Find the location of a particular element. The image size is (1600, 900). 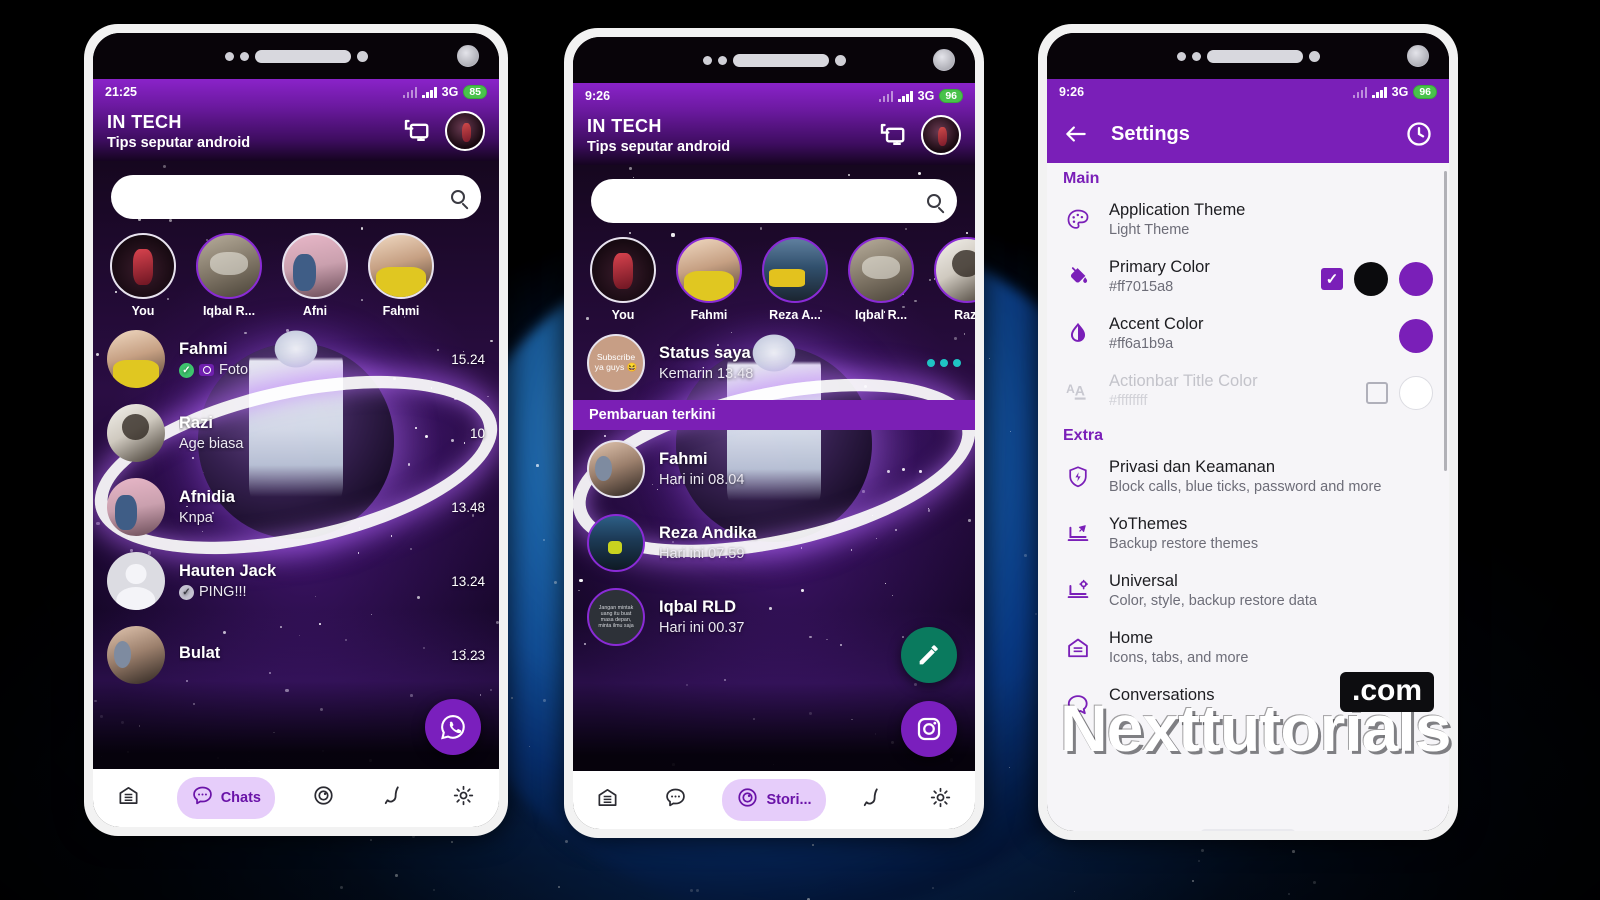

back-arrow-icon is located at coordinates (1076, 134).